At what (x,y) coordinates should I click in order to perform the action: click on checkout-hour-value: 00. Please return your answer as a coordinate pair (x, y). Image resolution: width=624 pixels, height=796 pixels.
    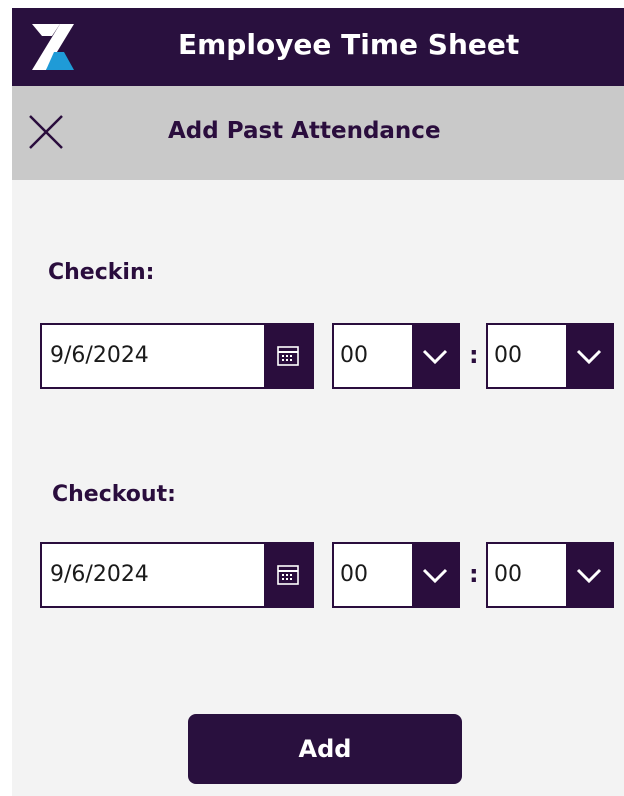
    Looking at the image, I should click on (354, 574).